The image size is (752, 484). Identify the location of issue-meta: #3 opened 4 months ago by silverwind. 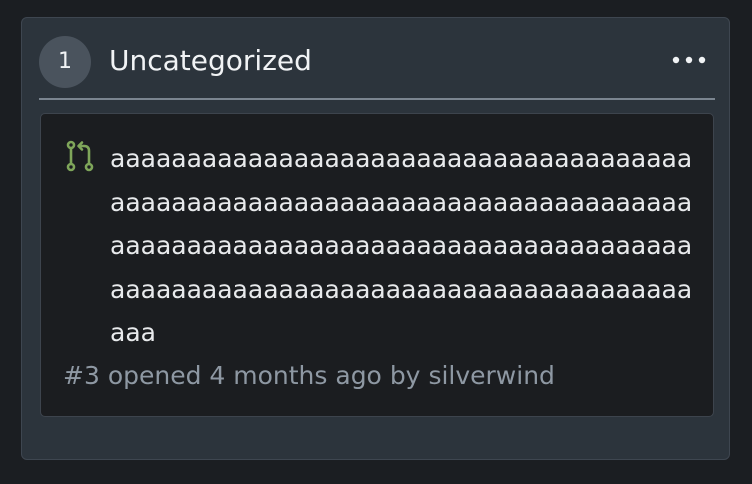
(309, 376).